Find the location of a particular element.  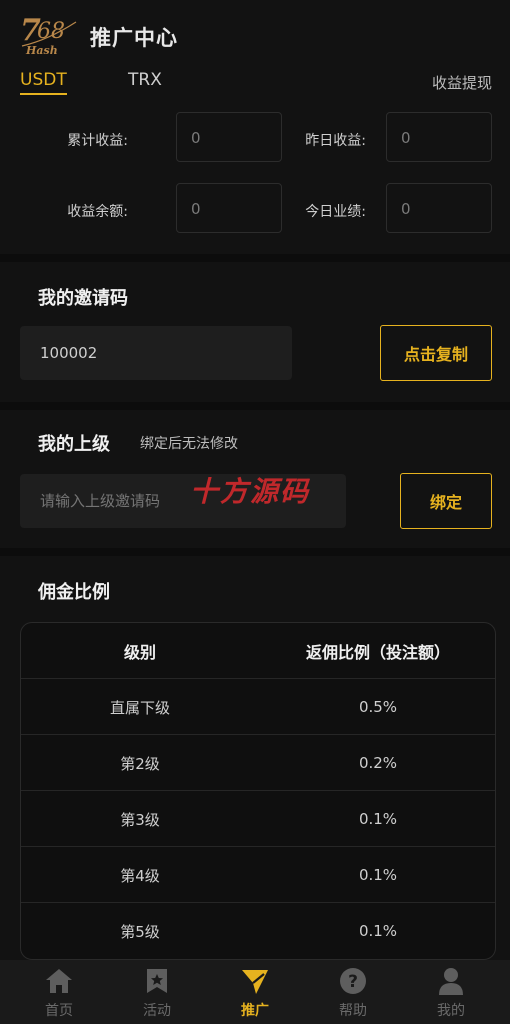

table-row: 第3级 0.1% is located at coordinates (258, 819).